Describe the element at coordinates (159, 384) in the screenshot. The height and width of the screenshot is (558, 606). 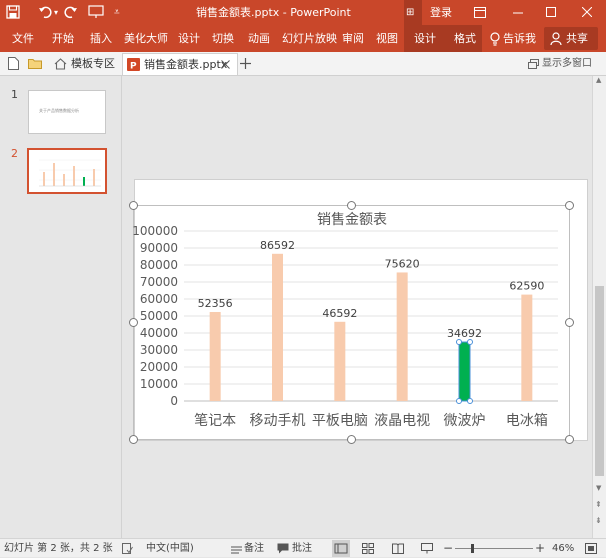
I see `y-tick-label: 10000` at that location.